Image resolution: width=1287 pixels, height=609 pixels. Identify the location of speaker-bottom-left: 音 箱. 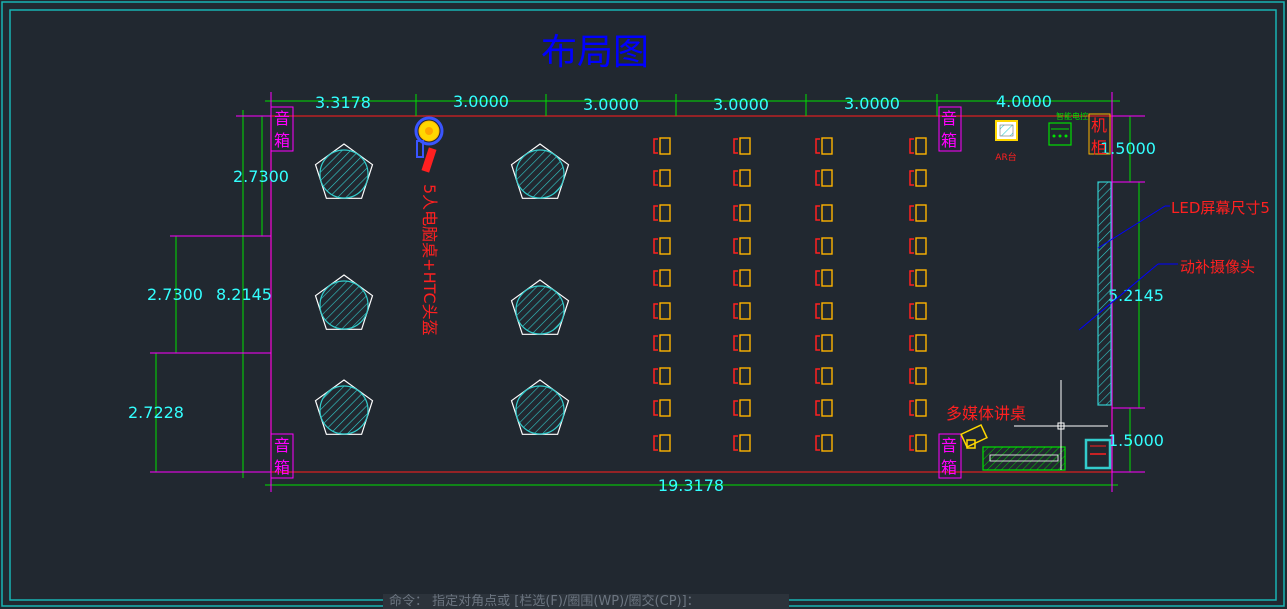
(282, 456).